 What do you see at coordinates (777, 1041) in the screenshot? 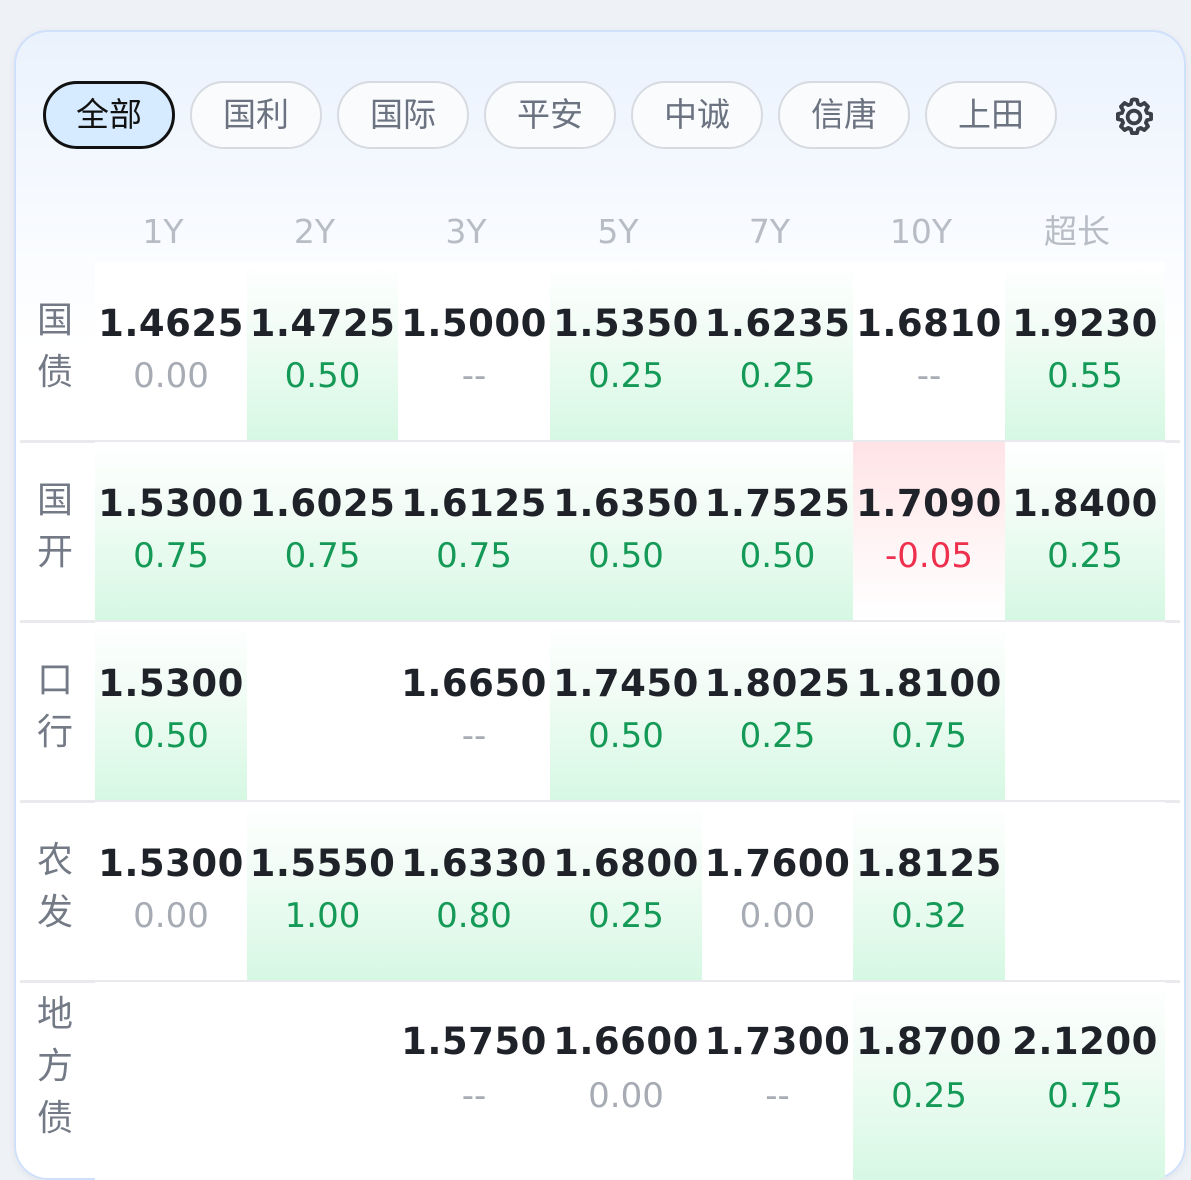
I see `yield-value: 1.7300` at bounding box center [777, 1041].